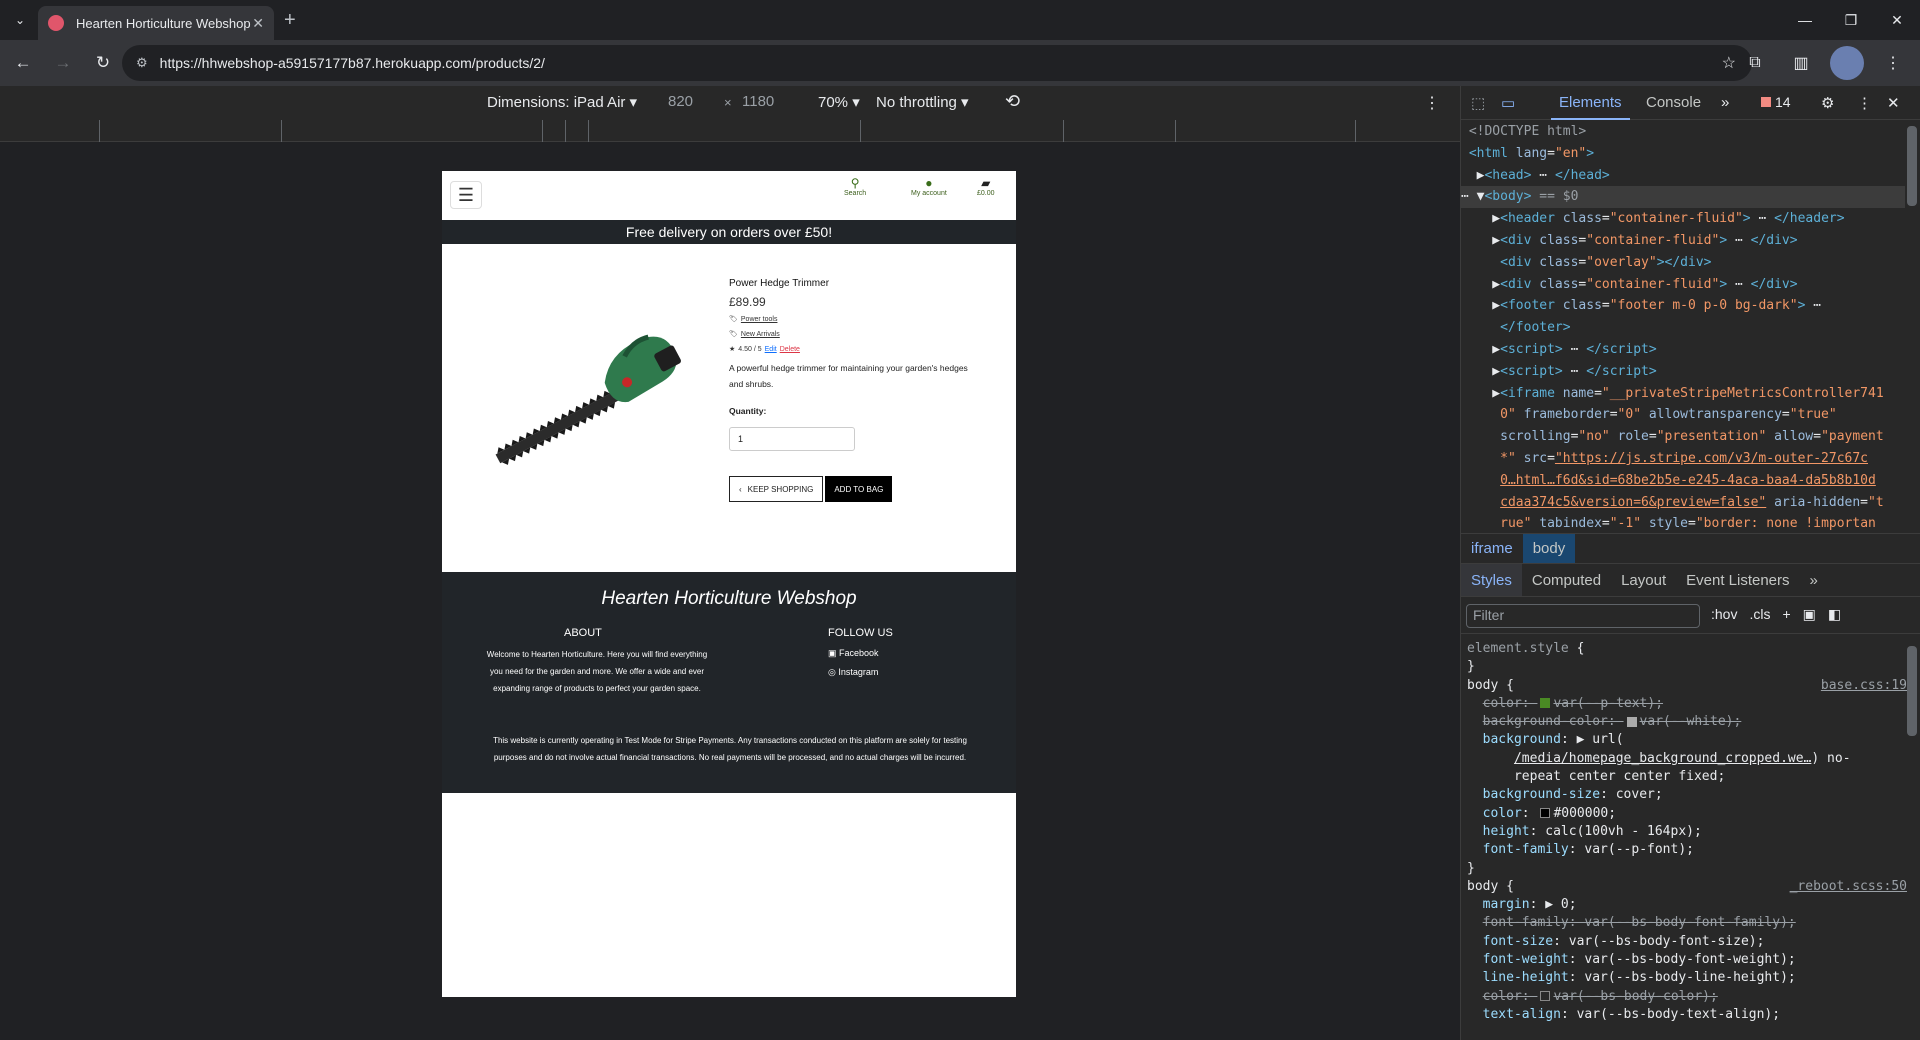 Image resolution: width=1920 pixels, height=1040 pixels. I want to click on css-decl: color: var(--bs-body-color);, so click(1693, 997).